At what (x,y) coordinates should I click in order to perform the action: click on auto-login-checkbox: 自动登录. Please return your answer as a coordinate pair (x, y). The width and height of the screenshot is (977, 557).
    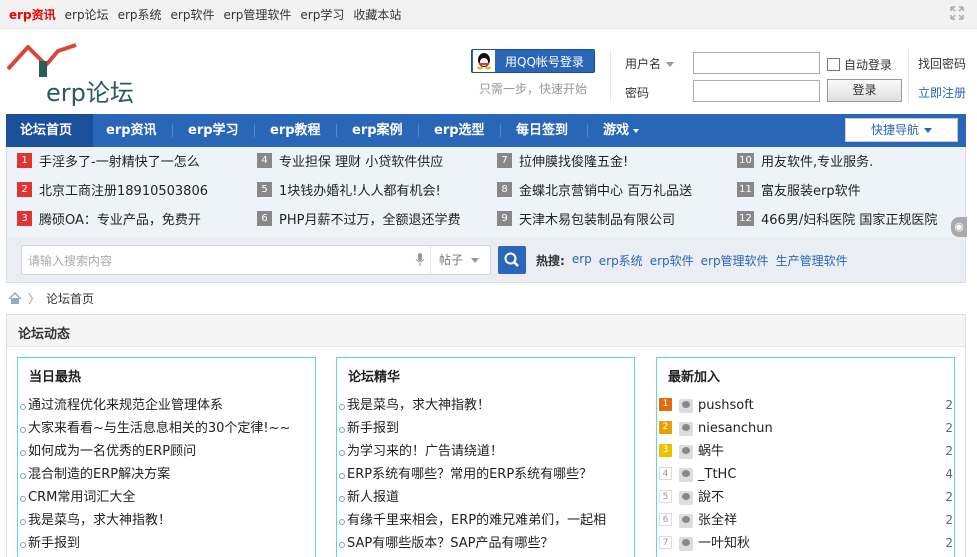
    Looking at the image, I should click on (859, 64).